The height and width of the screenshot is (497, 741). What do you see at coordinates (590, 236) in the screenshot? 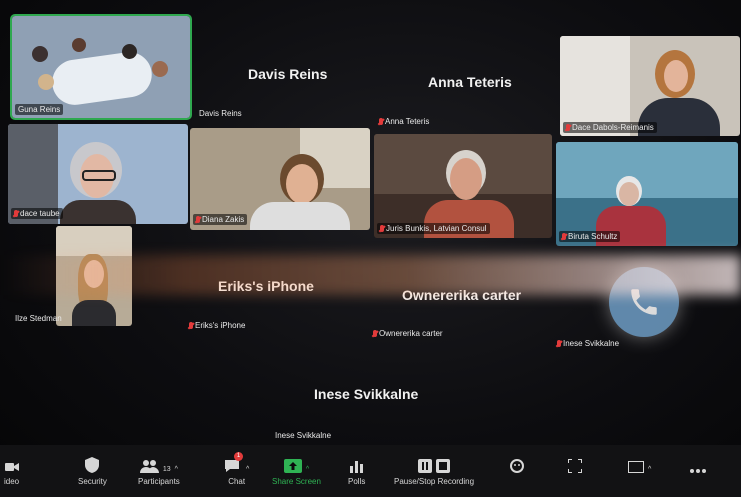
I see `name-label: Biruta Schultz` at bounding box center [590, 236].